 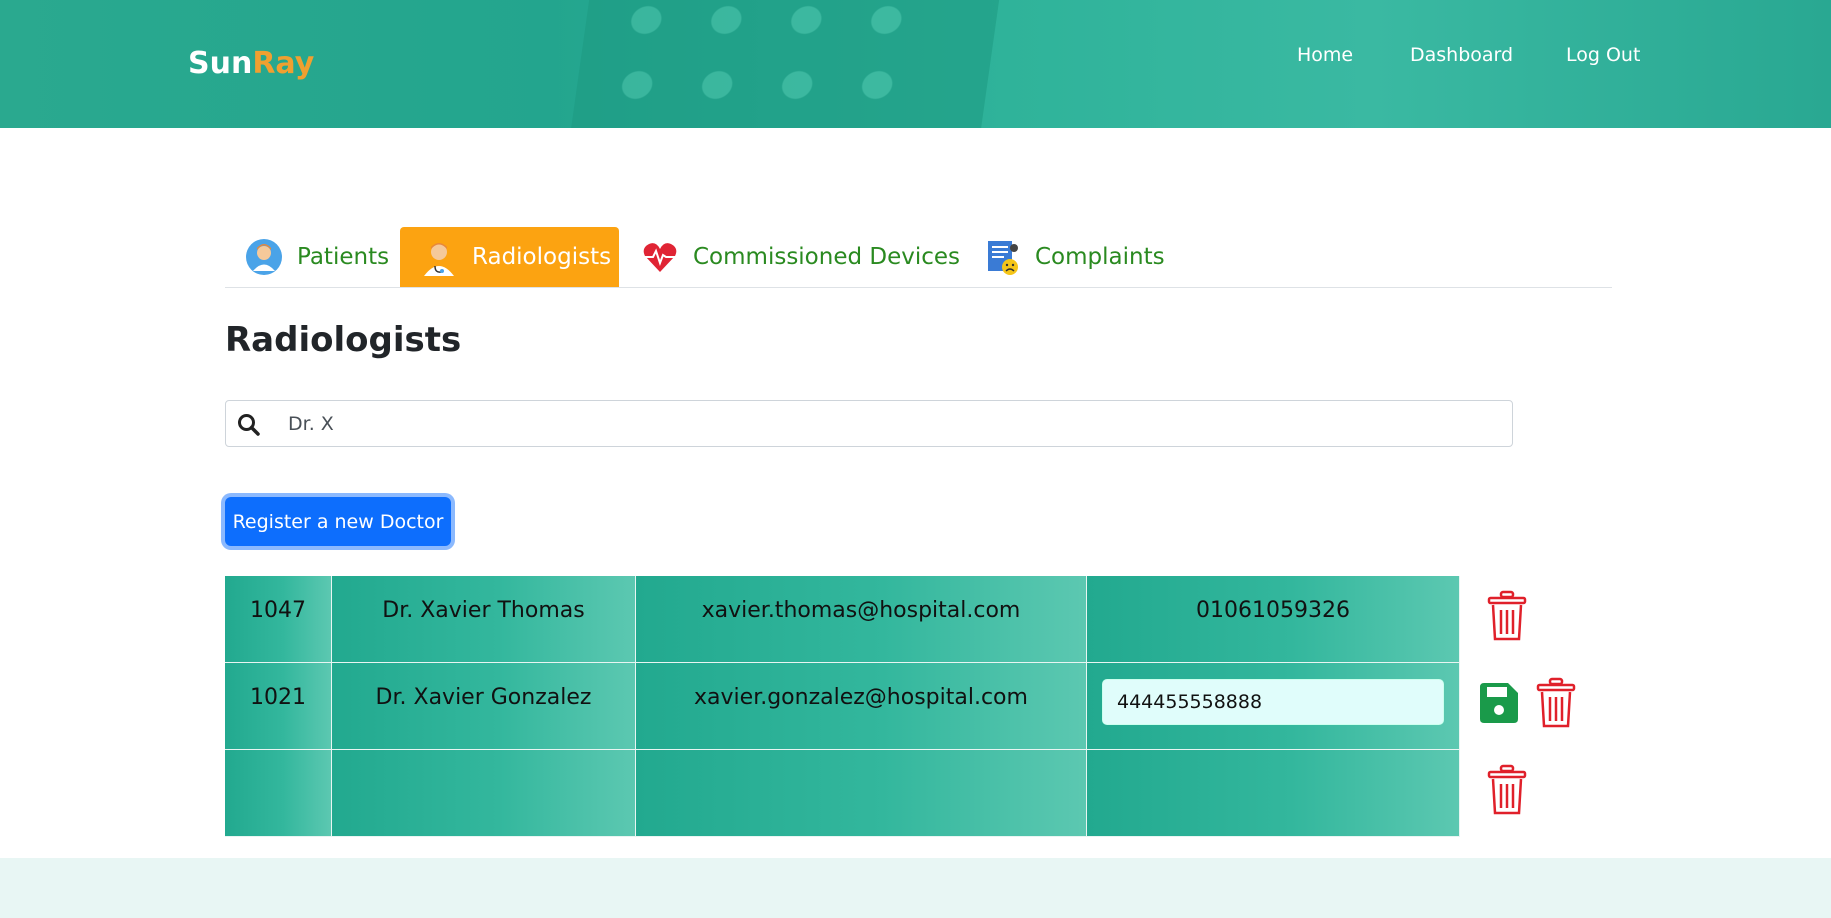 What do you see at coordinates (888, 424) in the screenshot?
I see `search-input` at bounding box center [888, 424].